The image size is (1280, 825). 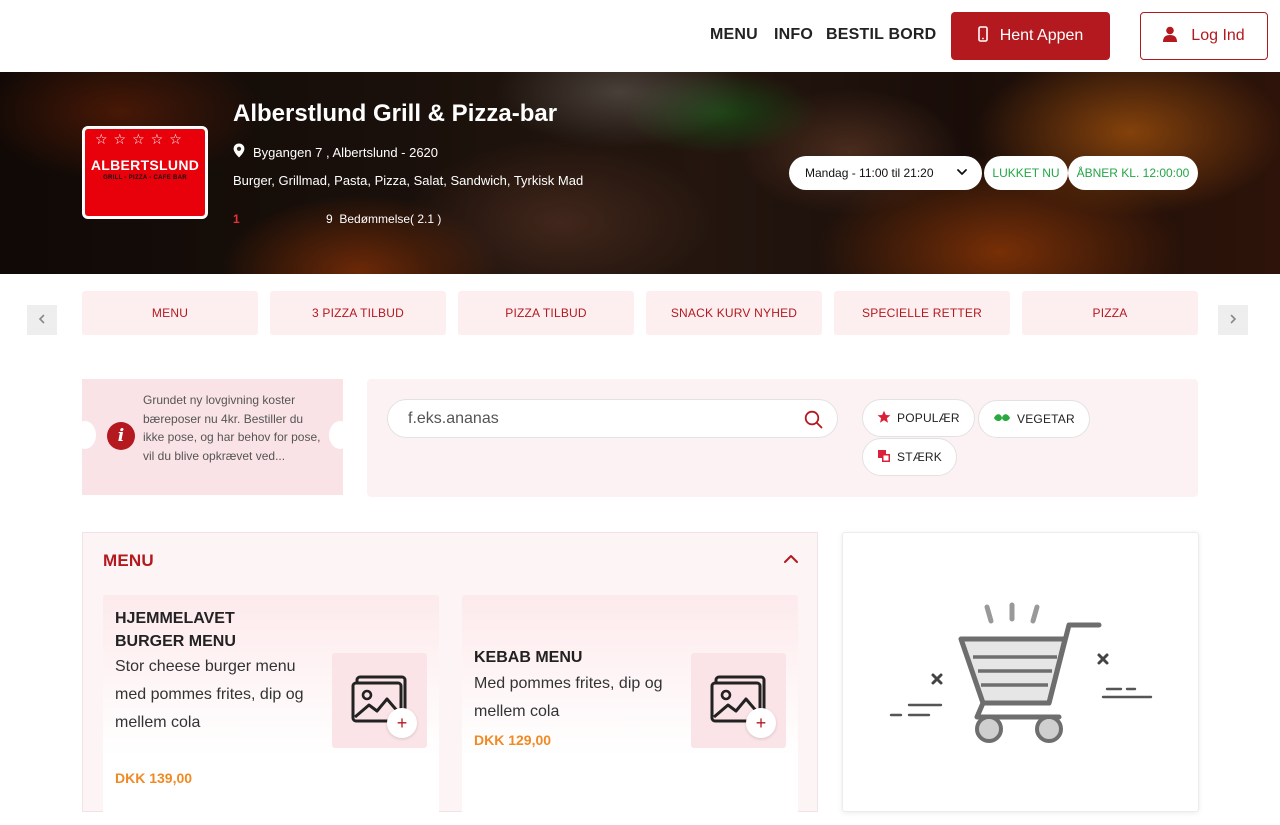 What do you see at coordinates (239, 152) in the screenshot?
I see `location-pin-icon` at bounding box center [239, 152].